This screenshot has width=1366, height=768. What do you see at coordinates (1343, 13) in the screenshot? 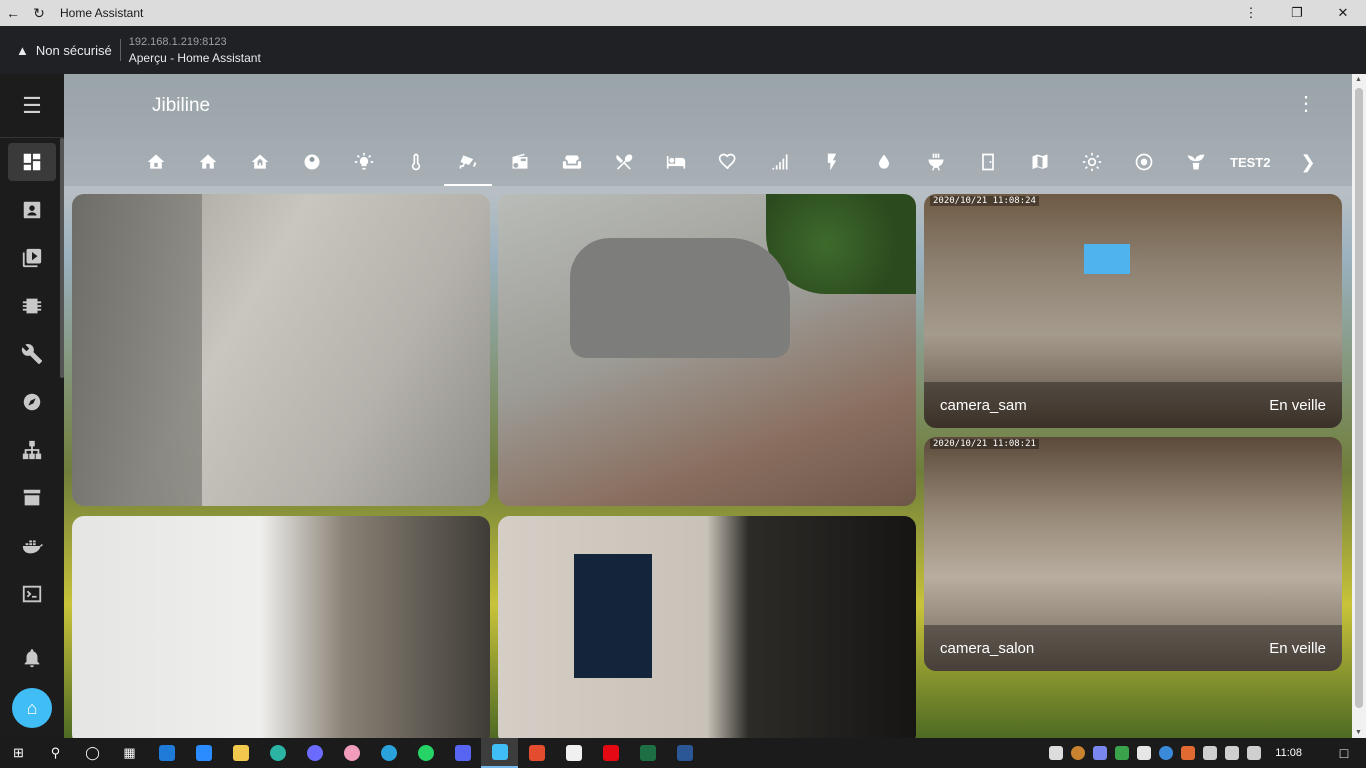
I see `close-window-icon: ✕` at bounding box center [1343, 13].